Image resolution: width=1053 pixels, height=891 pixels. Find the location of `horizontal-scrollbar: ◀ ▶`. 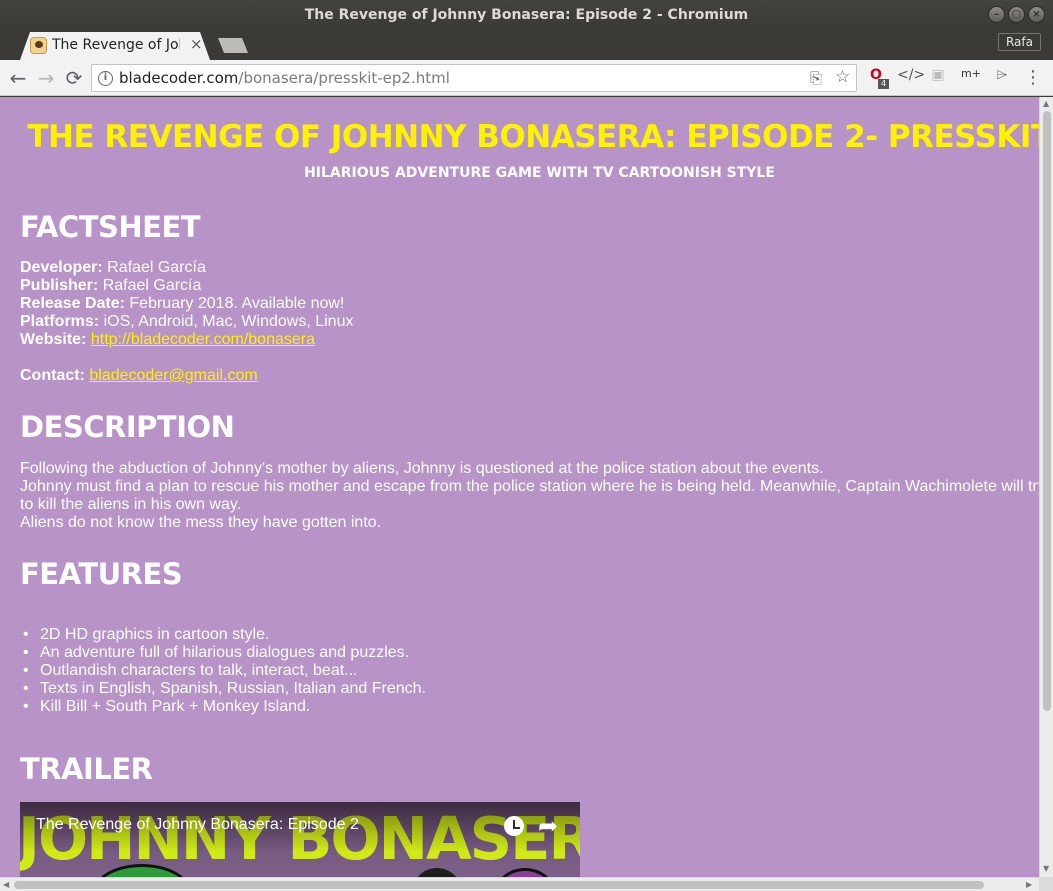

horizontal-scrollbar: ◀ ▶ is located at coordinates (519, 884).